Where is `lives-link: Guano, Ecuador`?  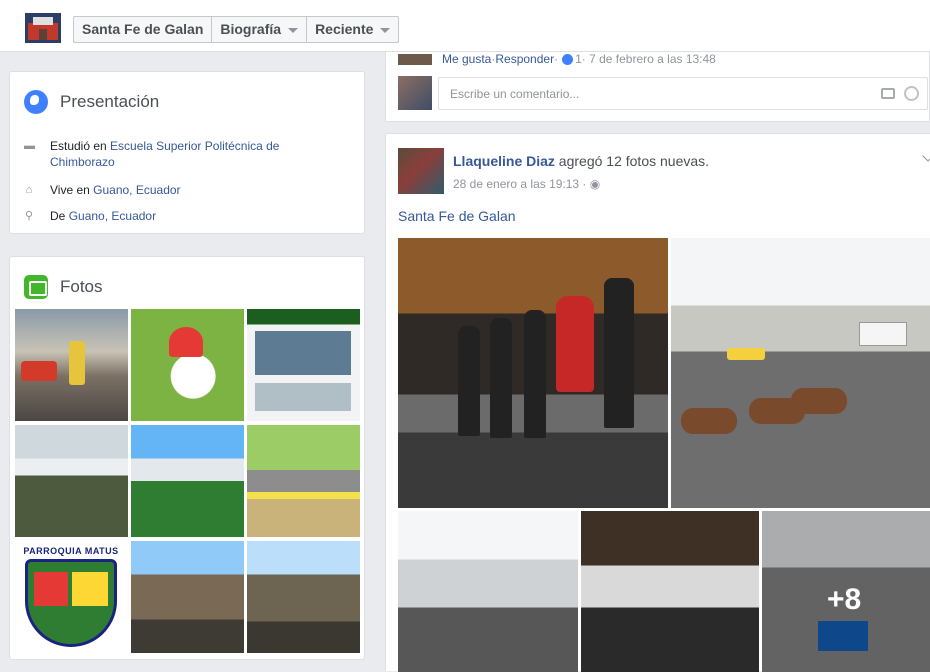 lives-link: Guano, Ecuador is located at coordinates (136, 190).